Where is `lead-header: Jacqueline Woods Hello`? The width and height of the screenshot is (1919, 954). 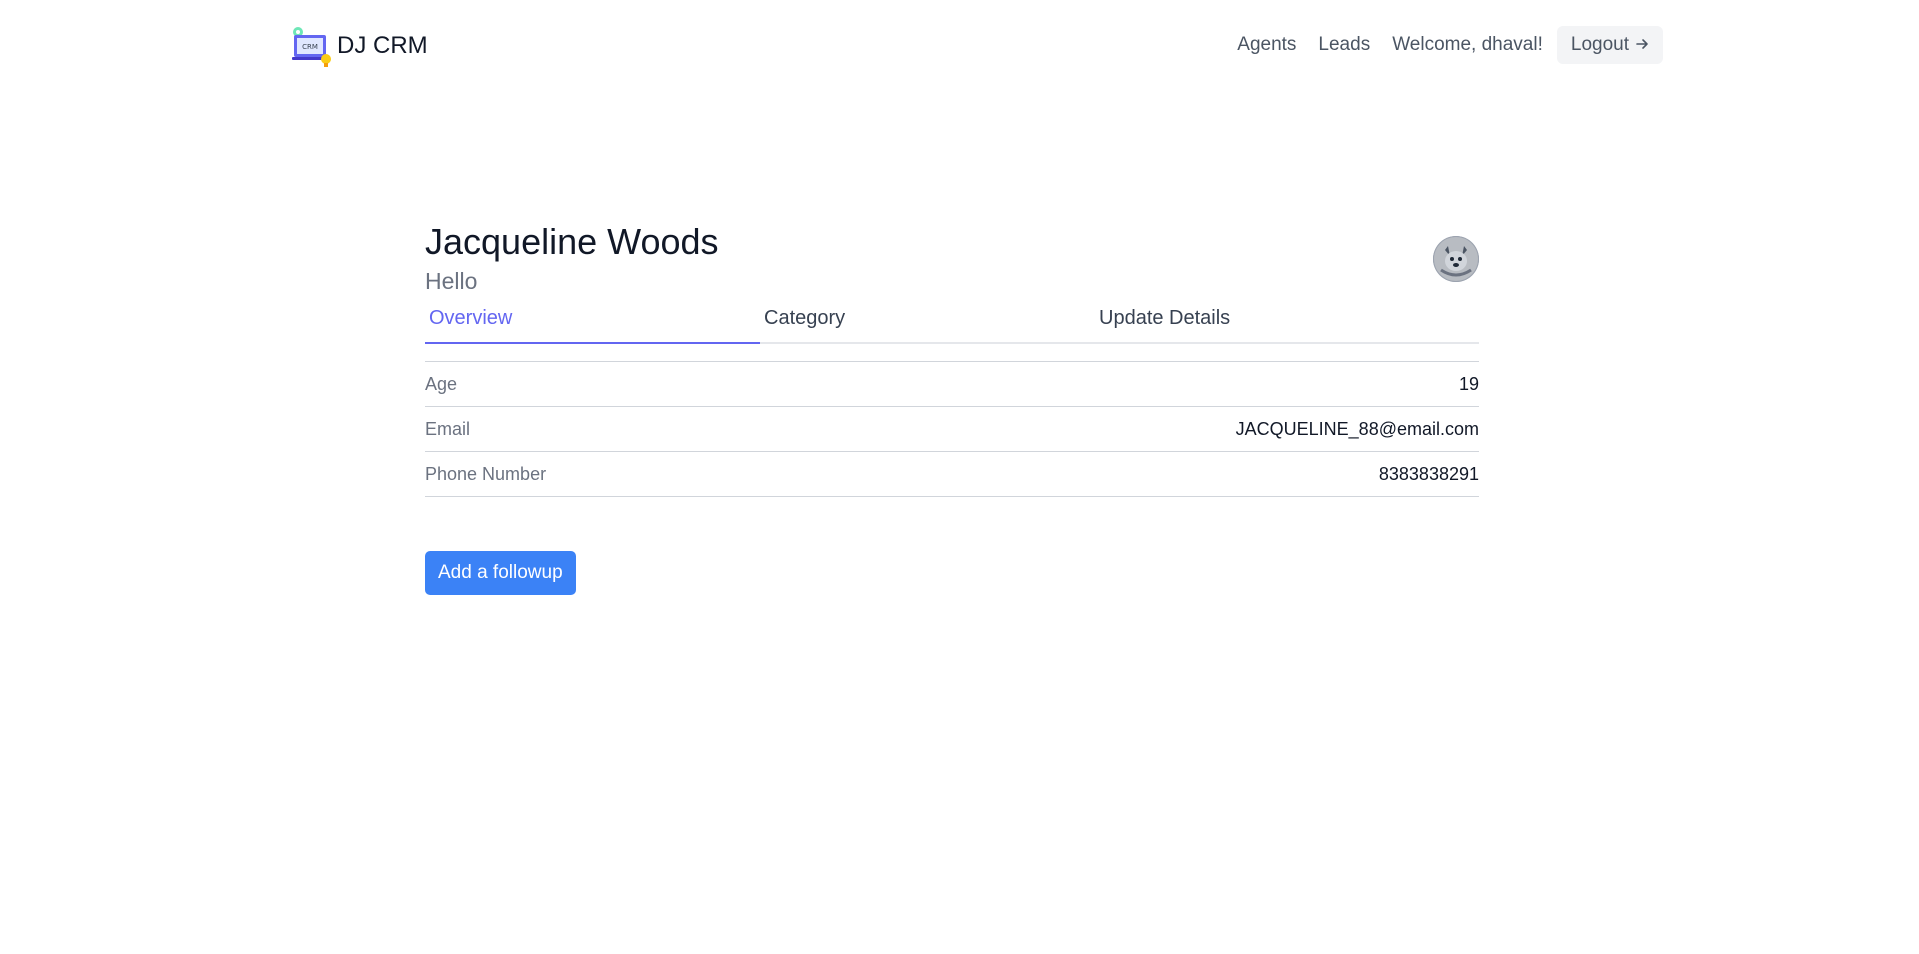
lead-header: Jacqueline Woods Hello is located at coordinates (952, 258).